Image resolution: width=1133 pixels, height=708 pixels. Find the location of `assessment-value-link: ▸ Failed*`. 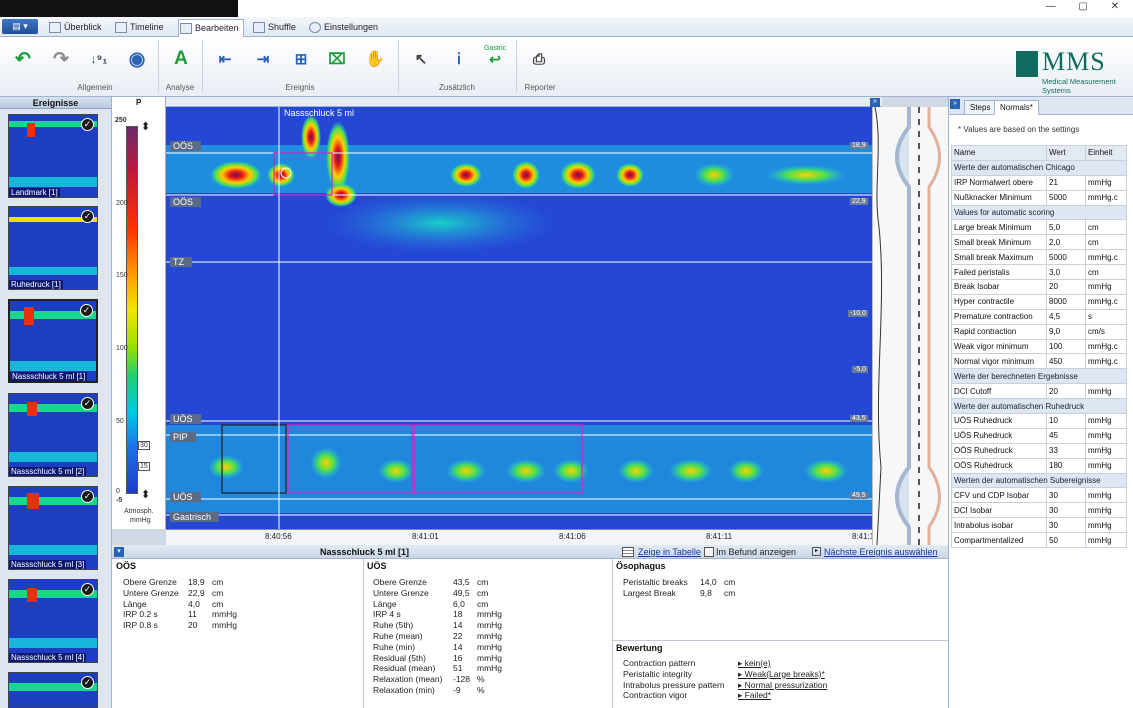

assessment-value-link: ▸ Failed* is located at coordinates (754, 695).